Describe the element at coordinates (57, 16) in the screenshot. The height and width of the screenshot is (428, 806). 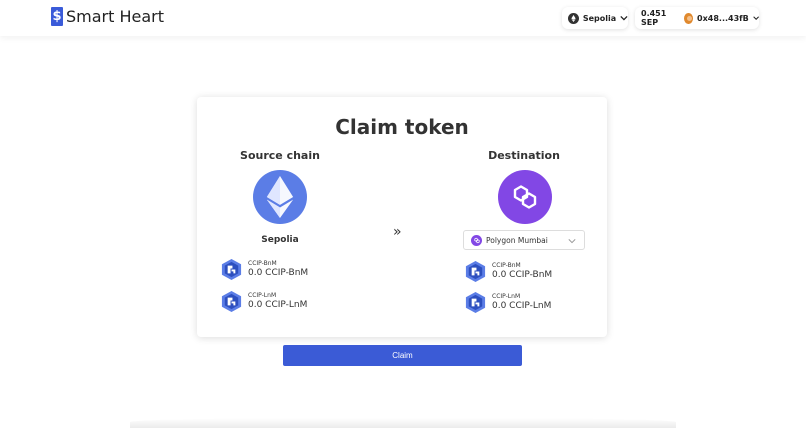
I see `dollar-logo-icon: $` at that location.